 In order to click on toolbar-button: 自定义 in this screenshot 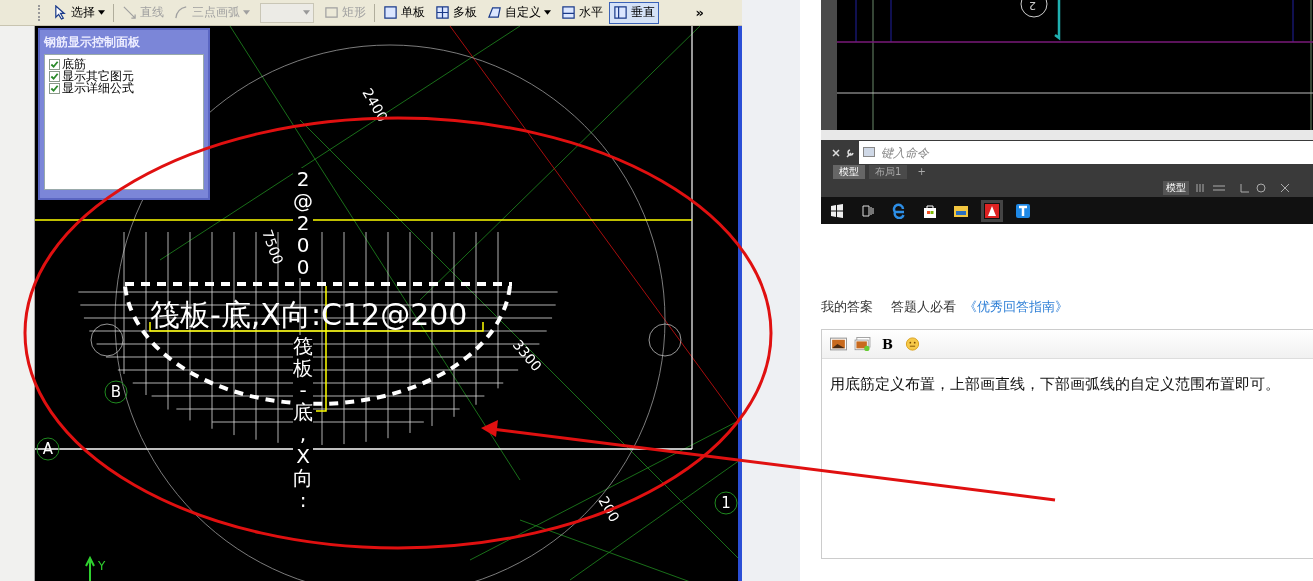, I will do `click(519, 12)`.